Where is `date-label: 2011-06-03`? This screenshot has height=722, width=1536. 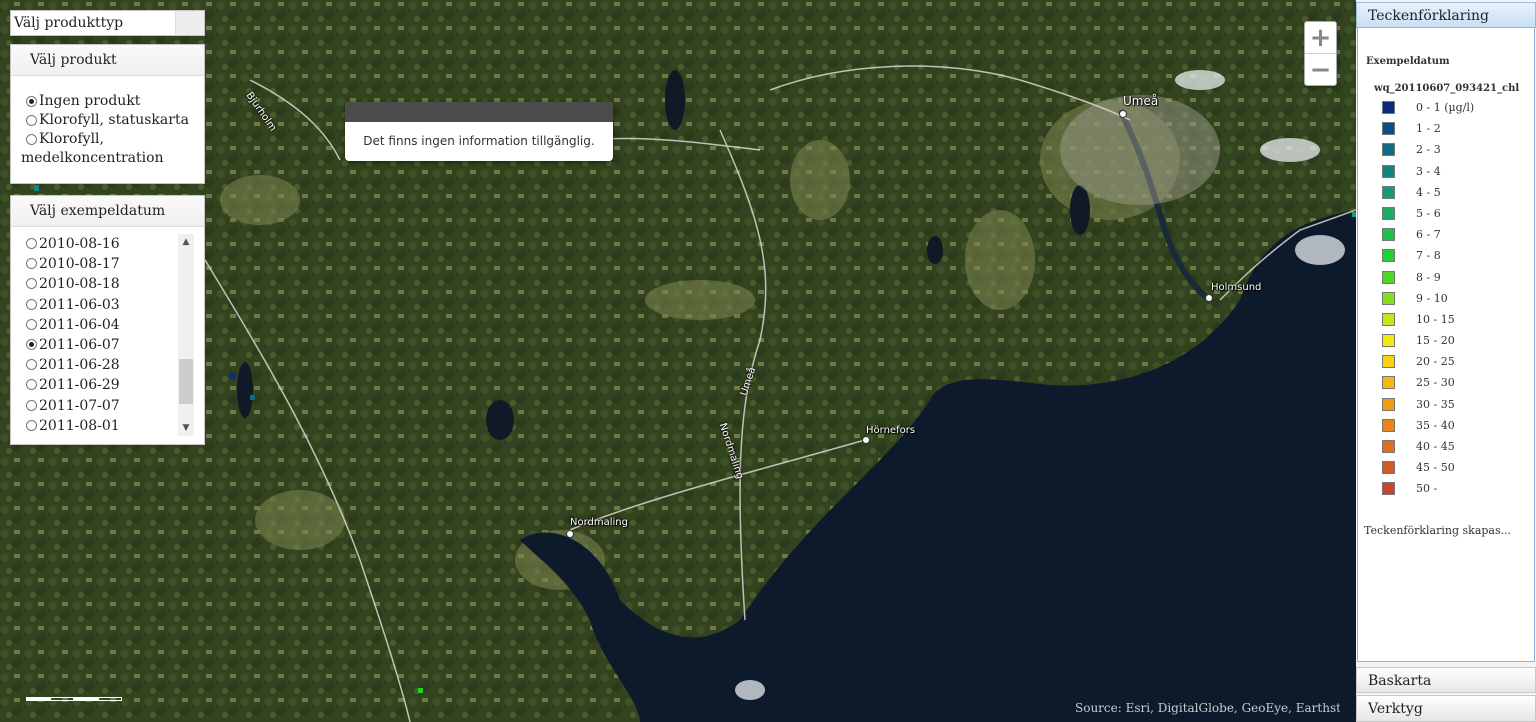 date-label: 2011-06-03 is located at coordinates (79, 304).